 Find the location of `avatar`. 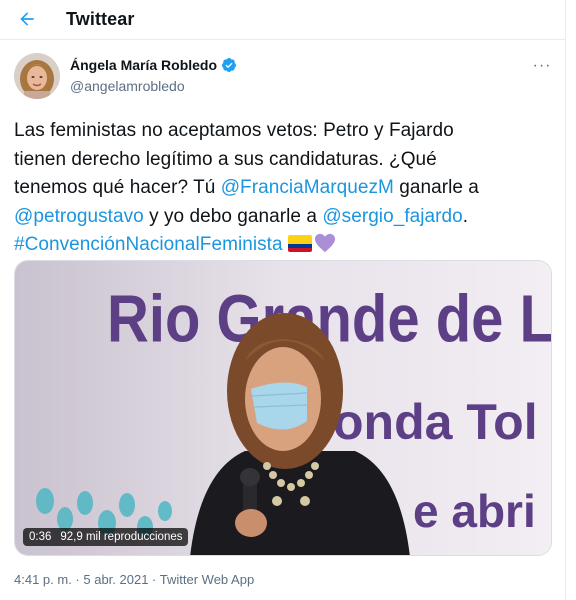

avatar is located at coordinates (37, 76).